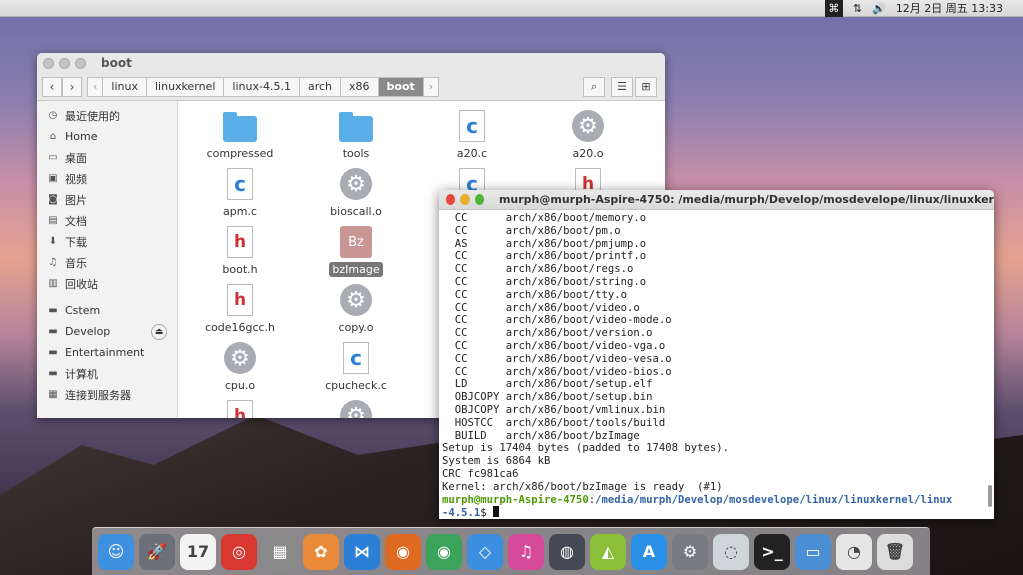 The width and height of the screenshot is (1023, 575). I want to click on sidebar-item-label: 视频, so click(76, 179).